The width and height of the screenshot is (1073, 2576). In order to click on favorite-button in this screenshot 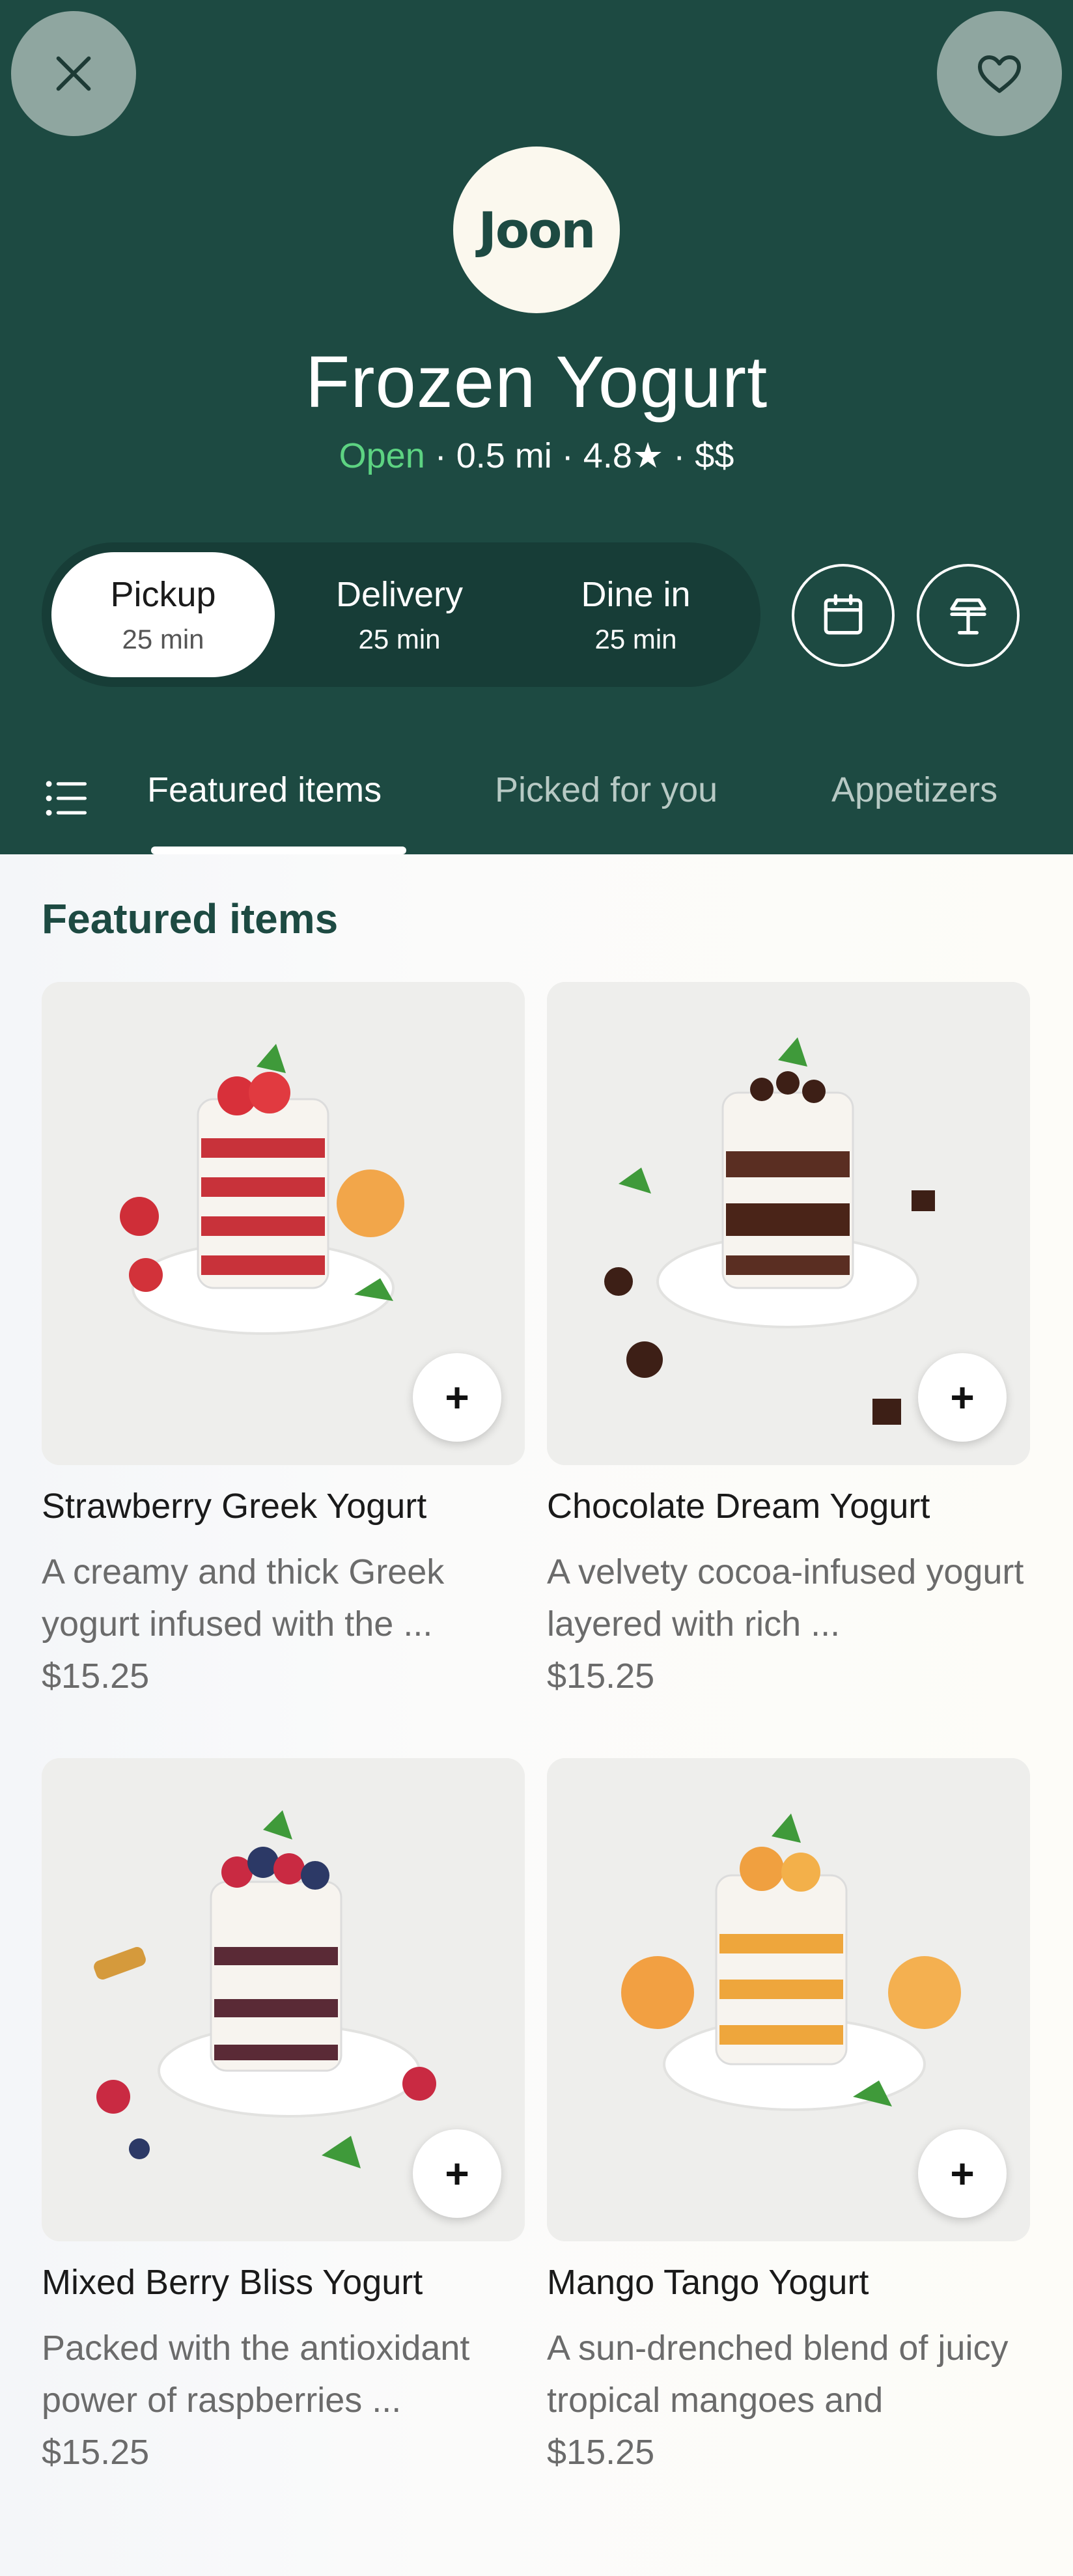, I will do `click(999, 73)`.